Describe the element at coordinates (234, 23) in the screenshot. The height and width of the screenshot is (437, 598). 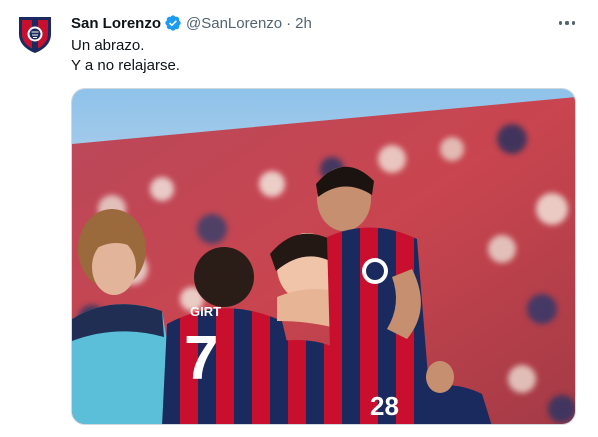
I see `author-handle: @SanLorenzo` at that location.